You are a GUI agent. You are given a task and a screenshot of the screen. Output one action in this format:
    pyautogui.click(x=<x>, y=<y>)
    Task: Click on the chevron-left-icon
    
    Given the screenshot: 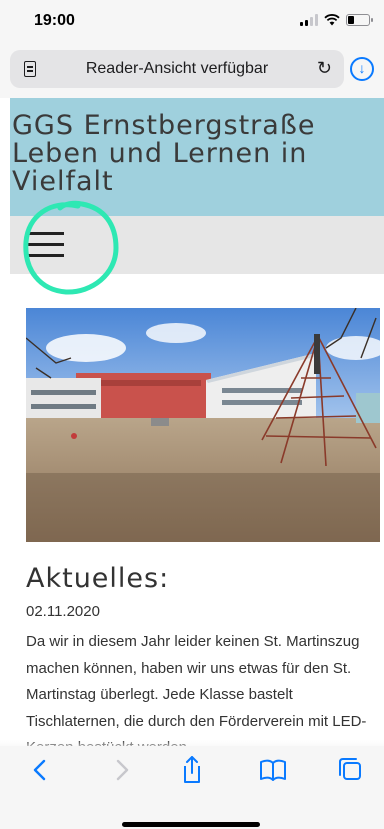 What is the action you would take?
    pyautogui.click(x=40, y=770)
    